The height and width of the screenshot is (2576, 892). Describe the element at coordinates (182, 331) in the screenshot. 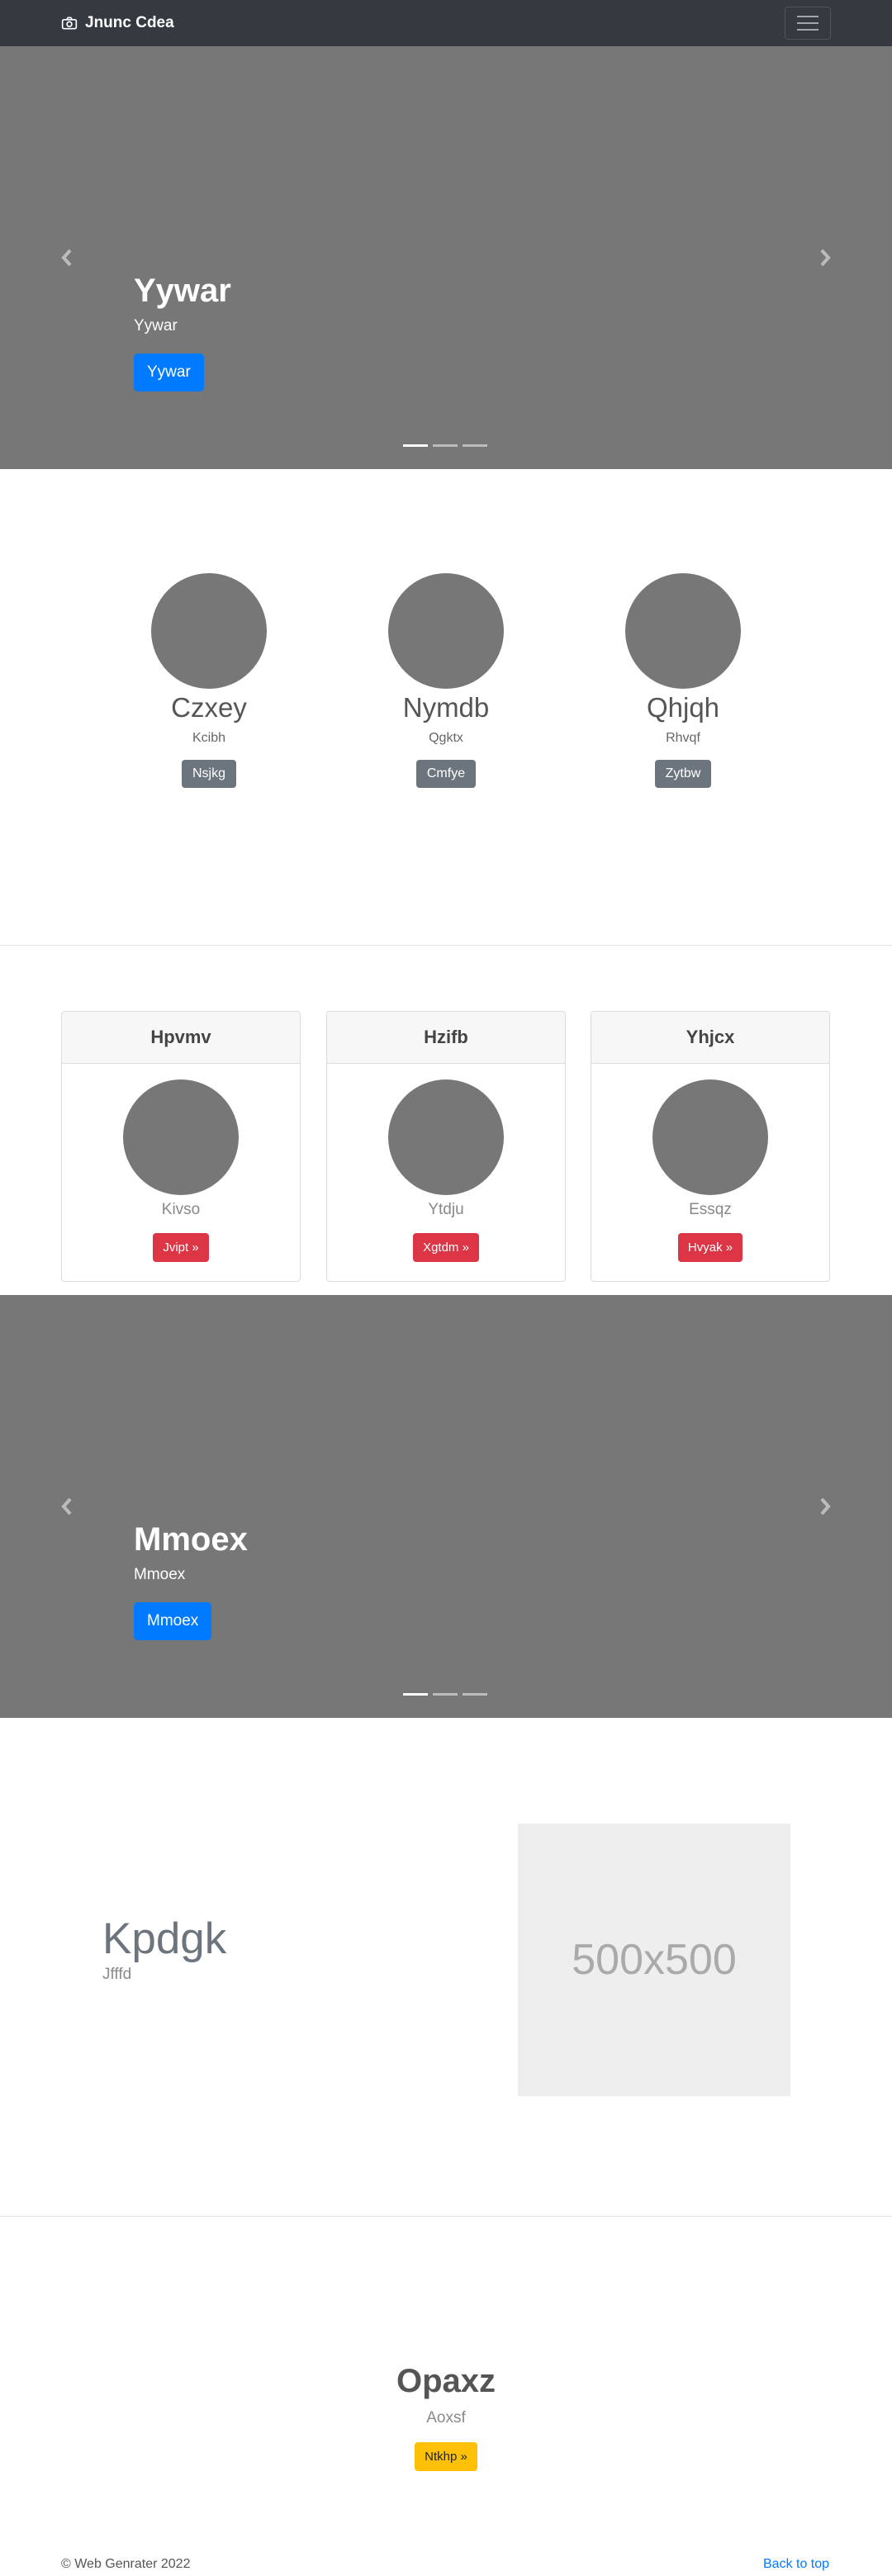

I see `carousel-caption: Yywar Yywar Yywar` at that location.